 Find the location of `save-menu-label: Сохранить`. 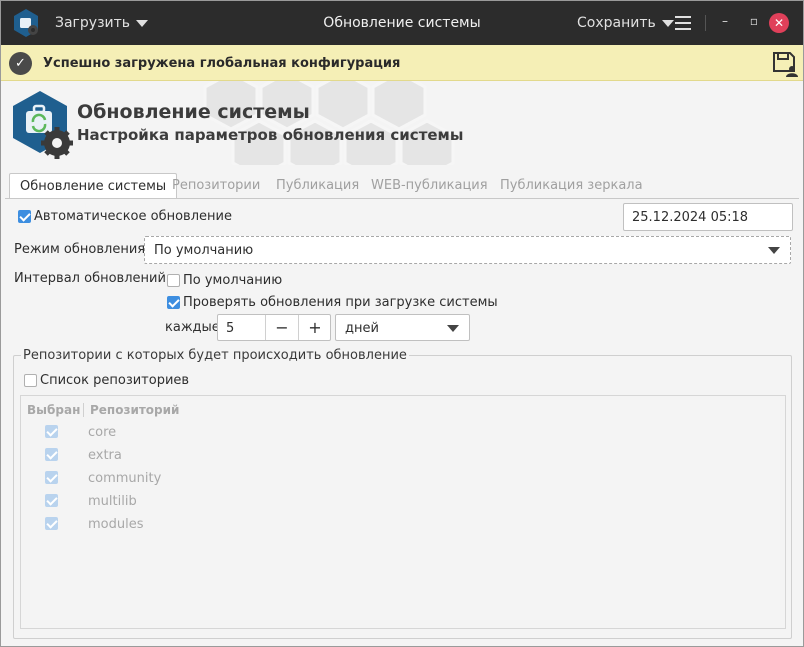

save-menu-label: Сохранить is located at coordinates (616, 23).